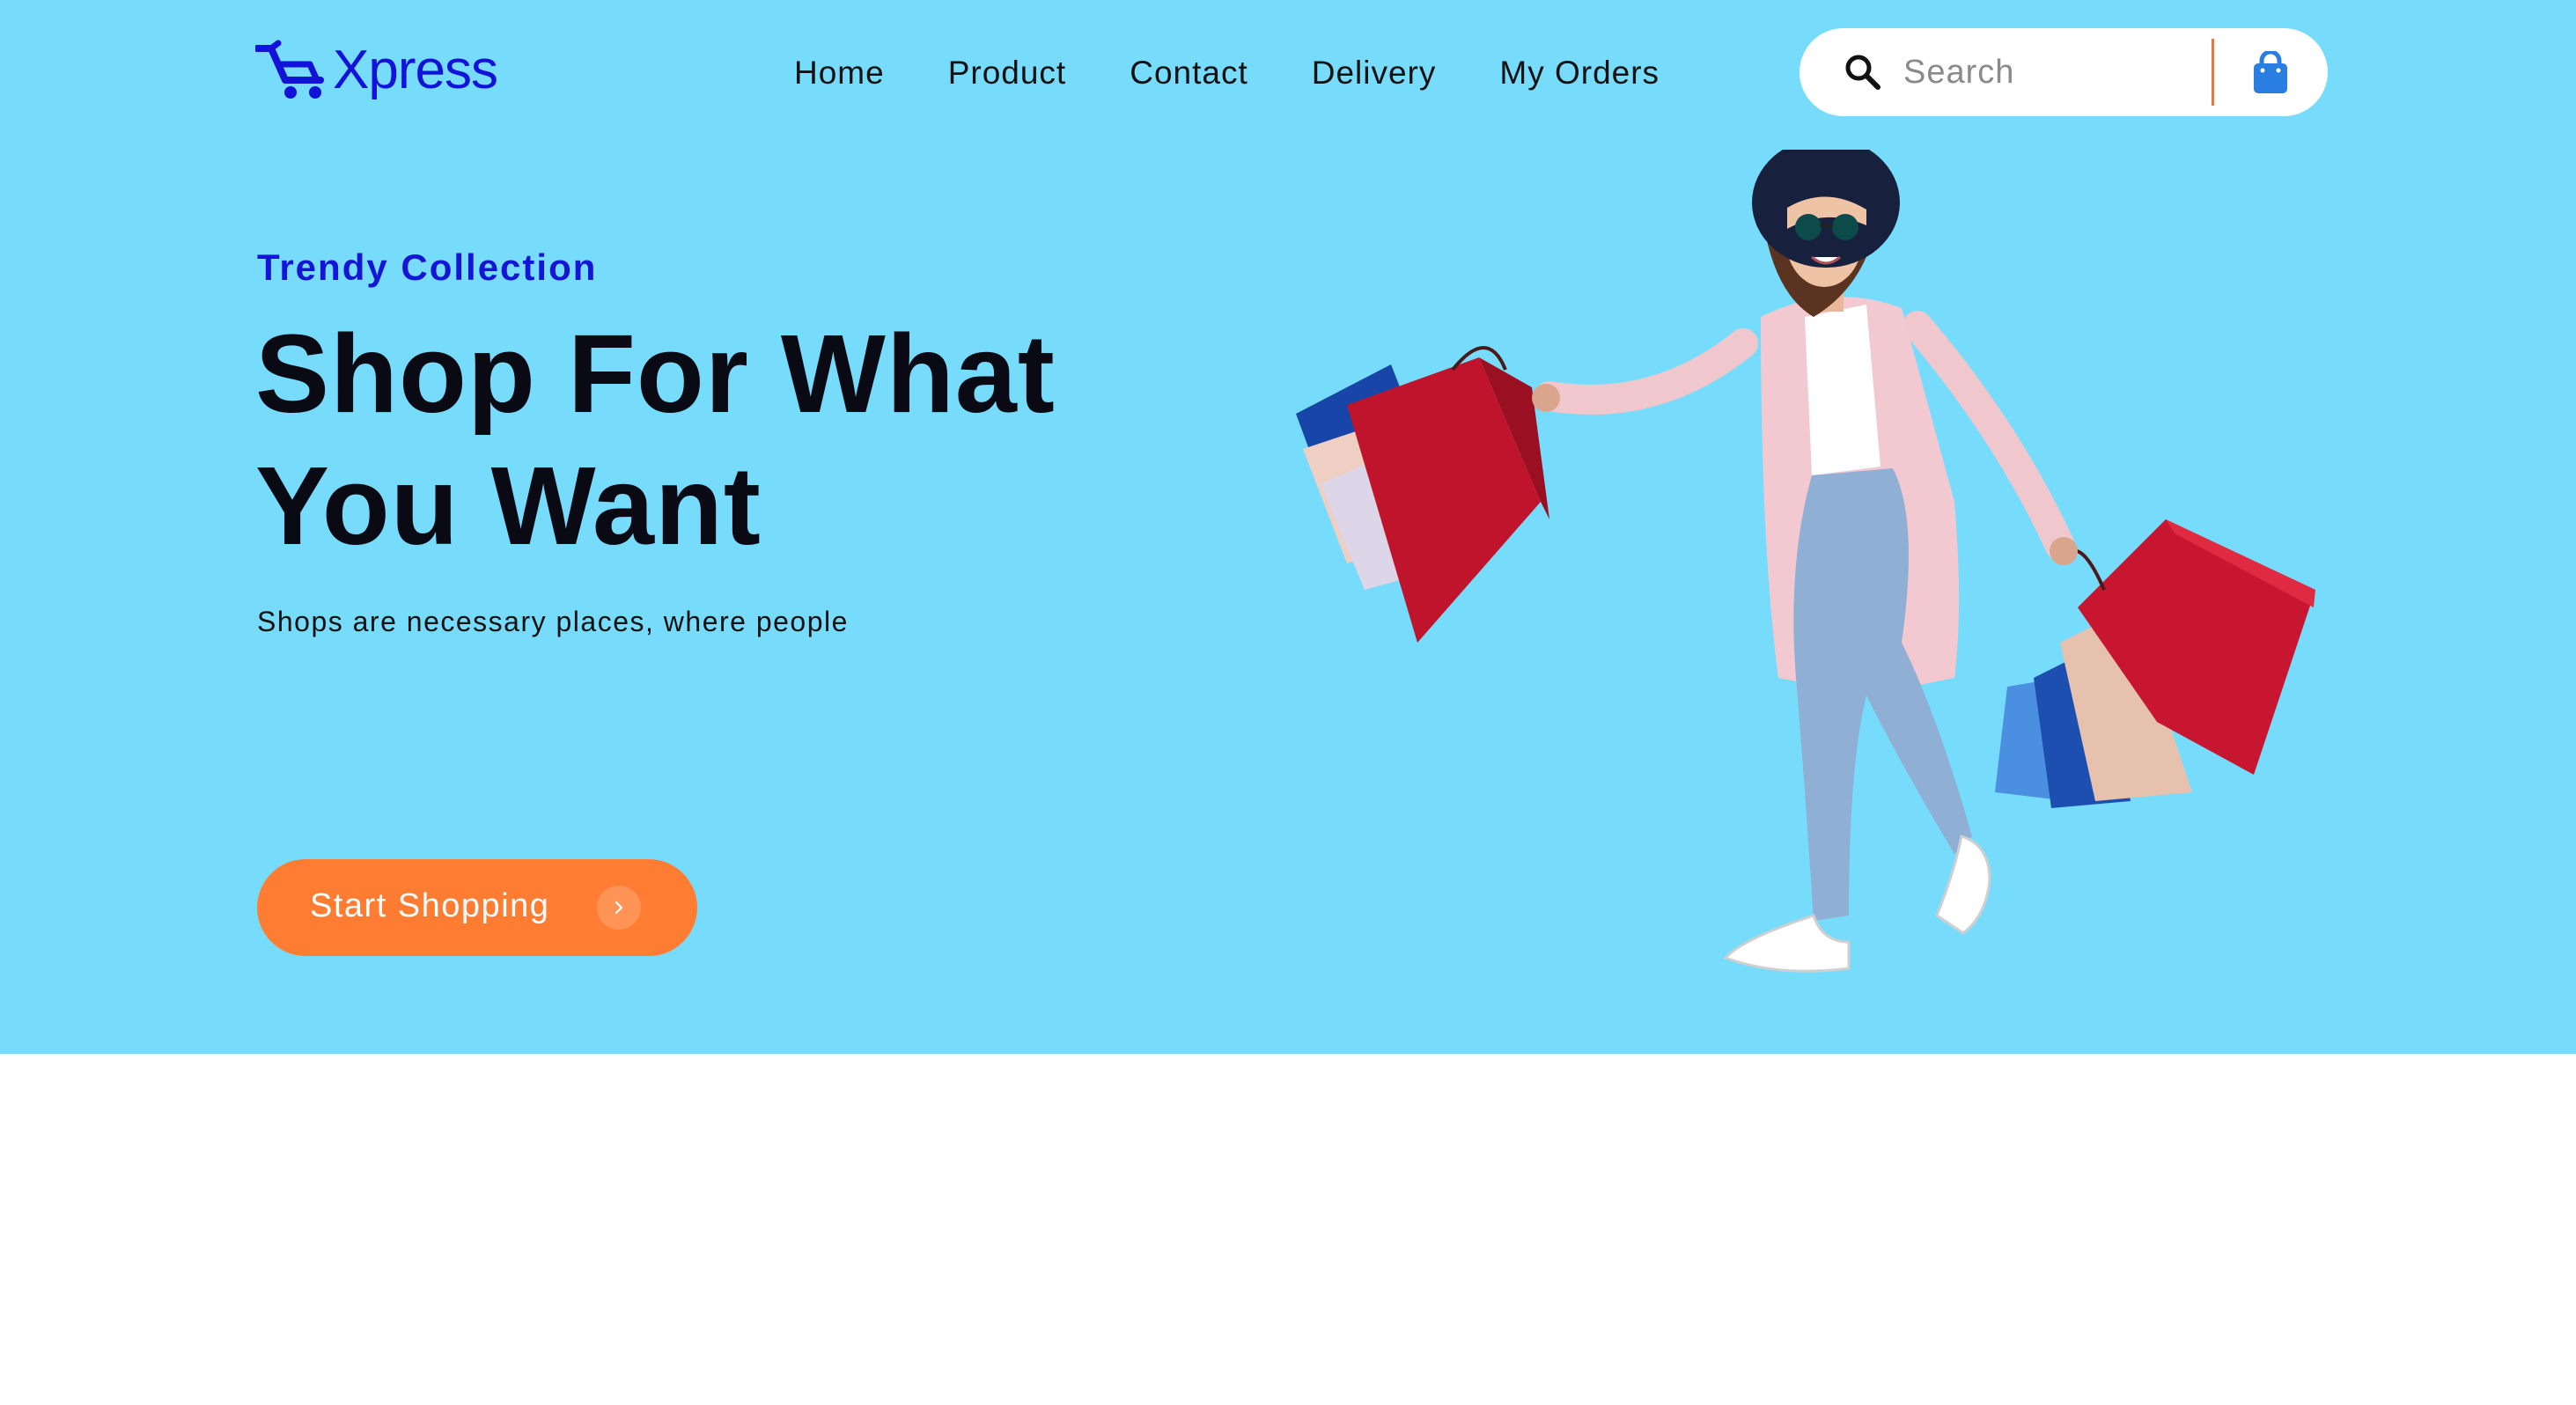 The image size is (2576, 1405). What do you see at coordinates (1375, 73) in the screenshot?
I see `nav-item-delivery: Delivery` at bounding box center [1375, 73].